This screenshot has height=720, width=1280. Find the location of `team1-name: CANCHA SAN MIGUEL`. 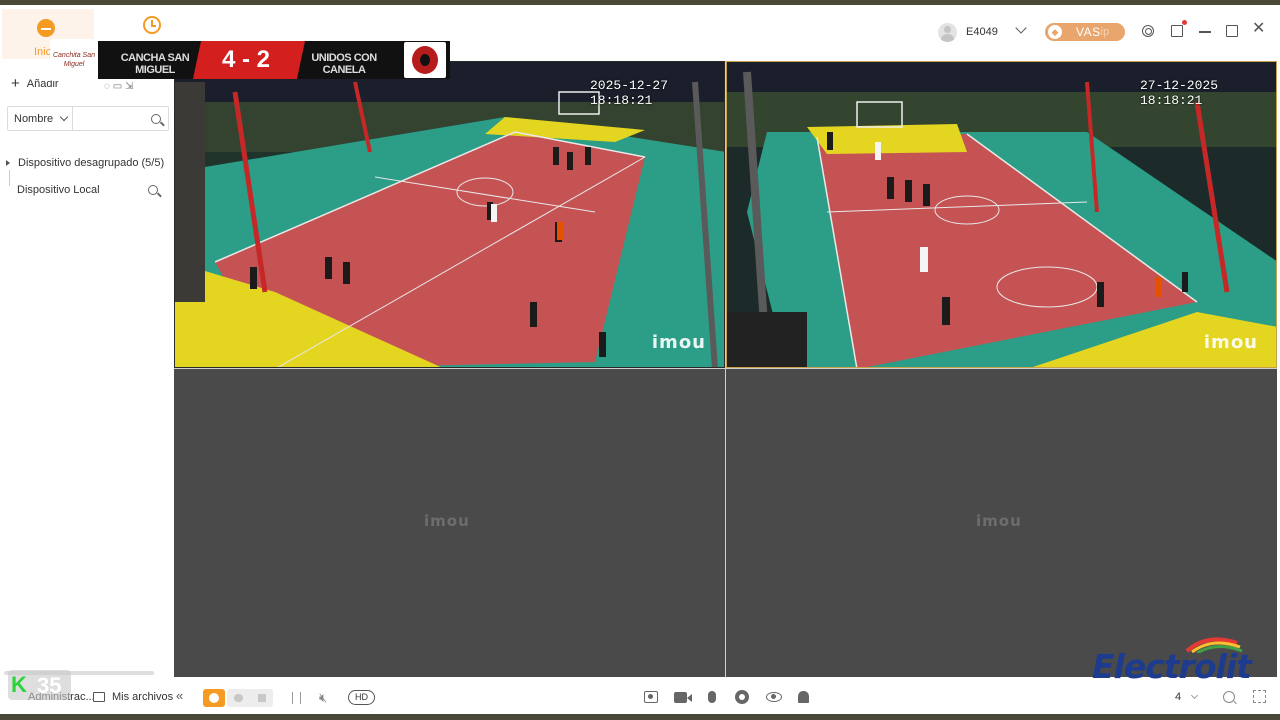

team1-name: CANCHA SAN MIGUEL is located at coordinates (155, 64).